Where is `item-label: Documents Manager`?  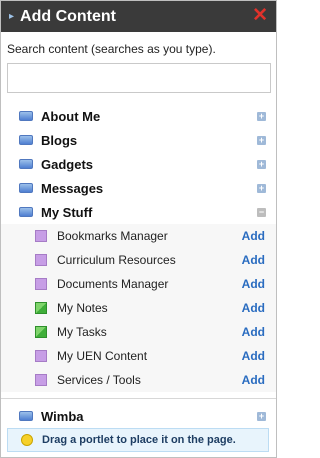
item-label: Documents Manager is located at coordinates (113, 284).